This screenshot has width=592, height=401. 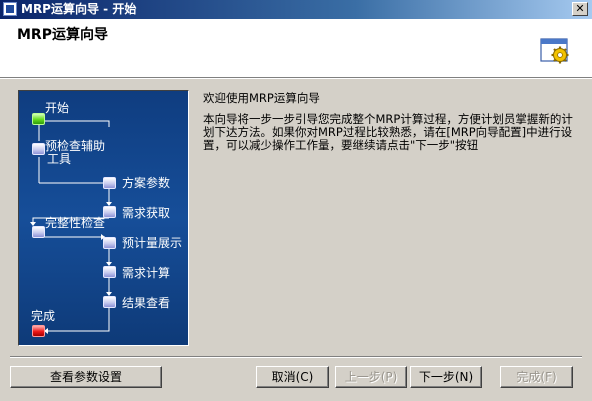 I want to click on next-button: 下一步(N), so click(x=446, y=377).